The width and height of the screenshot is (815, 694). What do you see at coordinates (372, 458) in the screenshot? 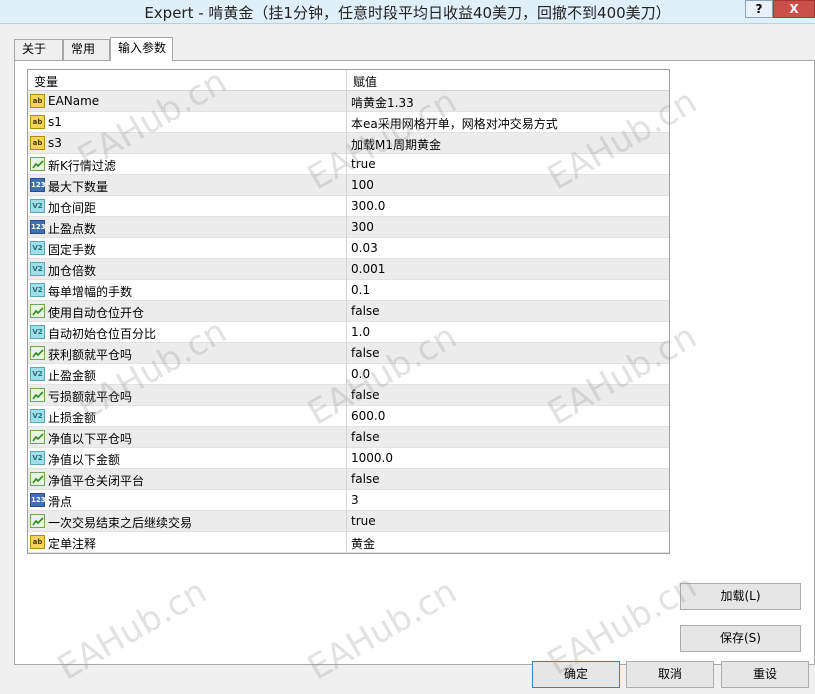
I see `param-value: 1000.0` at bounding box center [372, 458].